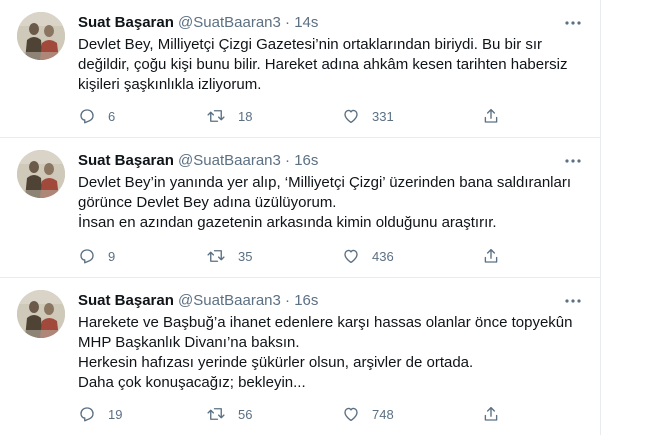 This screenshot has width=670, height=435. I want to click on tweet-text-line: görünce Devlet Bey adına üzülüyorum., so click(207, 202).